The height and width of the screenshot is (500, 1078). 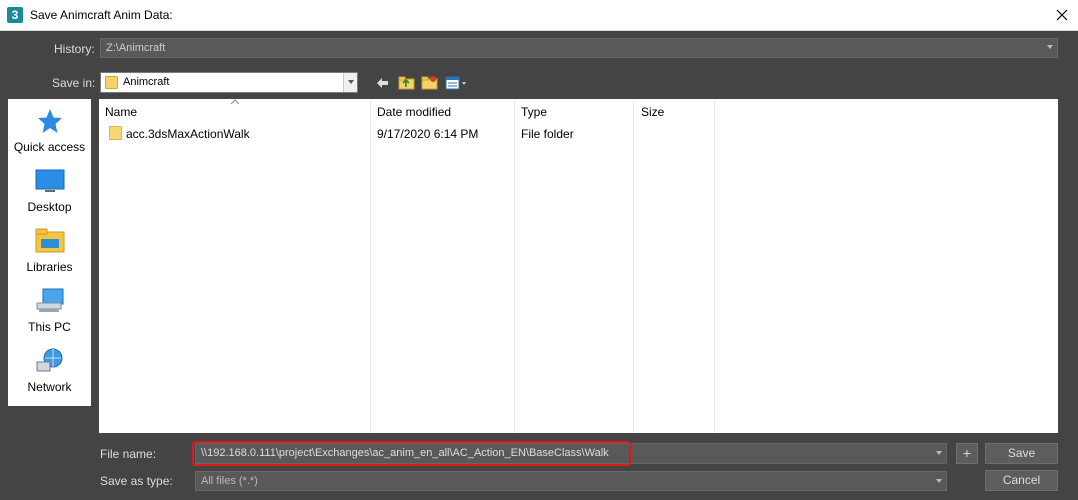 I want to click on desktop-icon, so click(x=50, y=181).